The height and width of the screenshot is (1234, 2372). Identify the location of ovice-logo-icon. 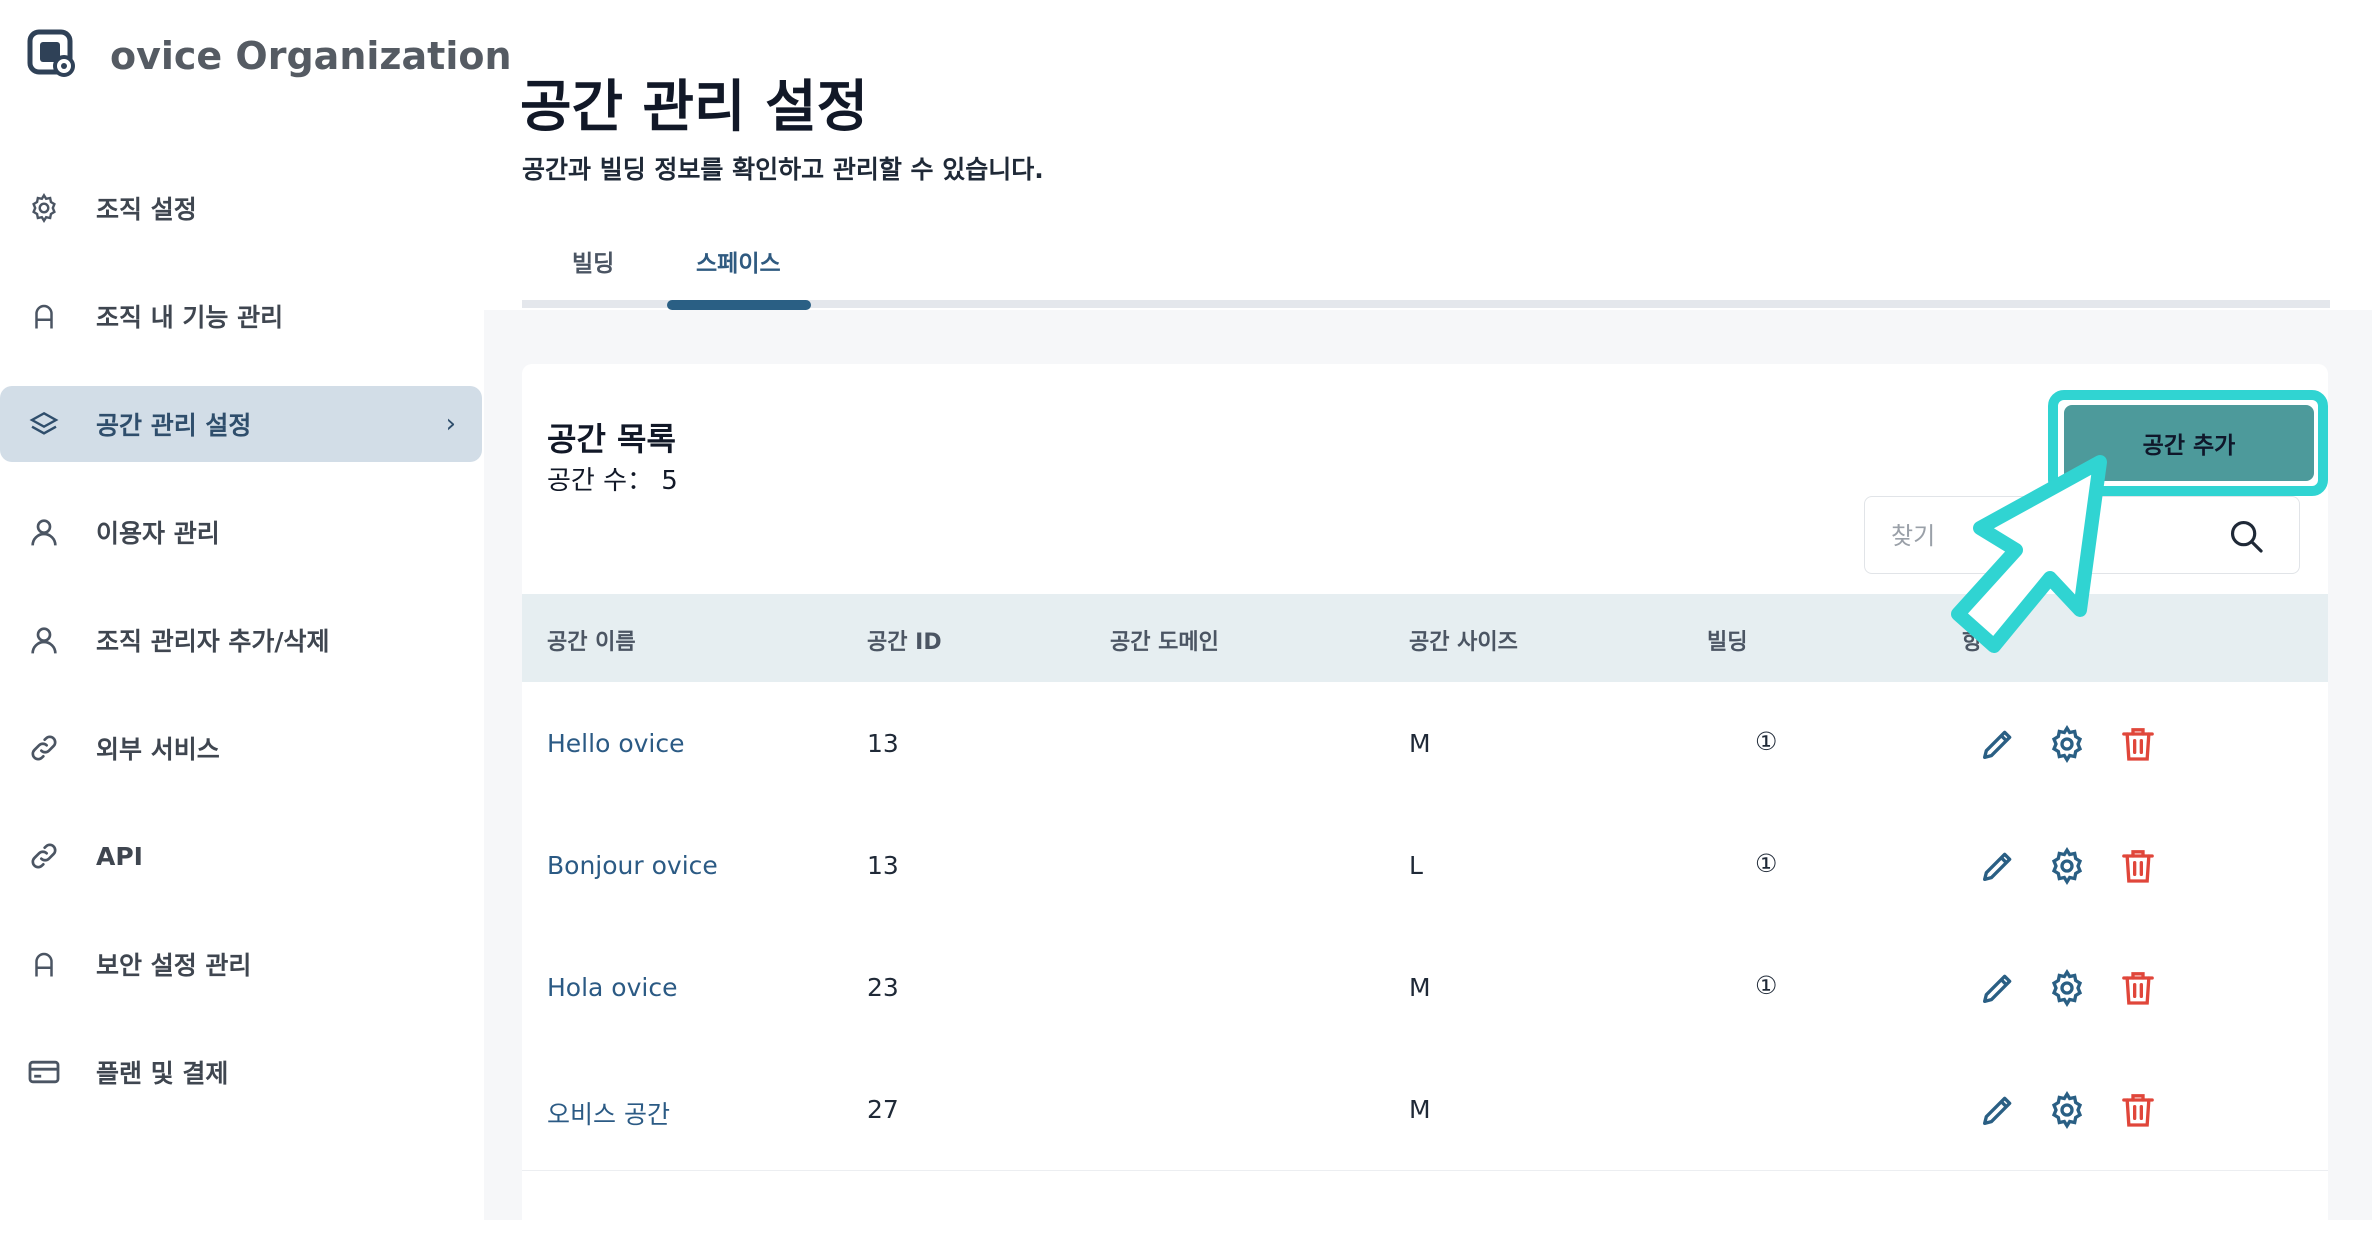
(51, 53).